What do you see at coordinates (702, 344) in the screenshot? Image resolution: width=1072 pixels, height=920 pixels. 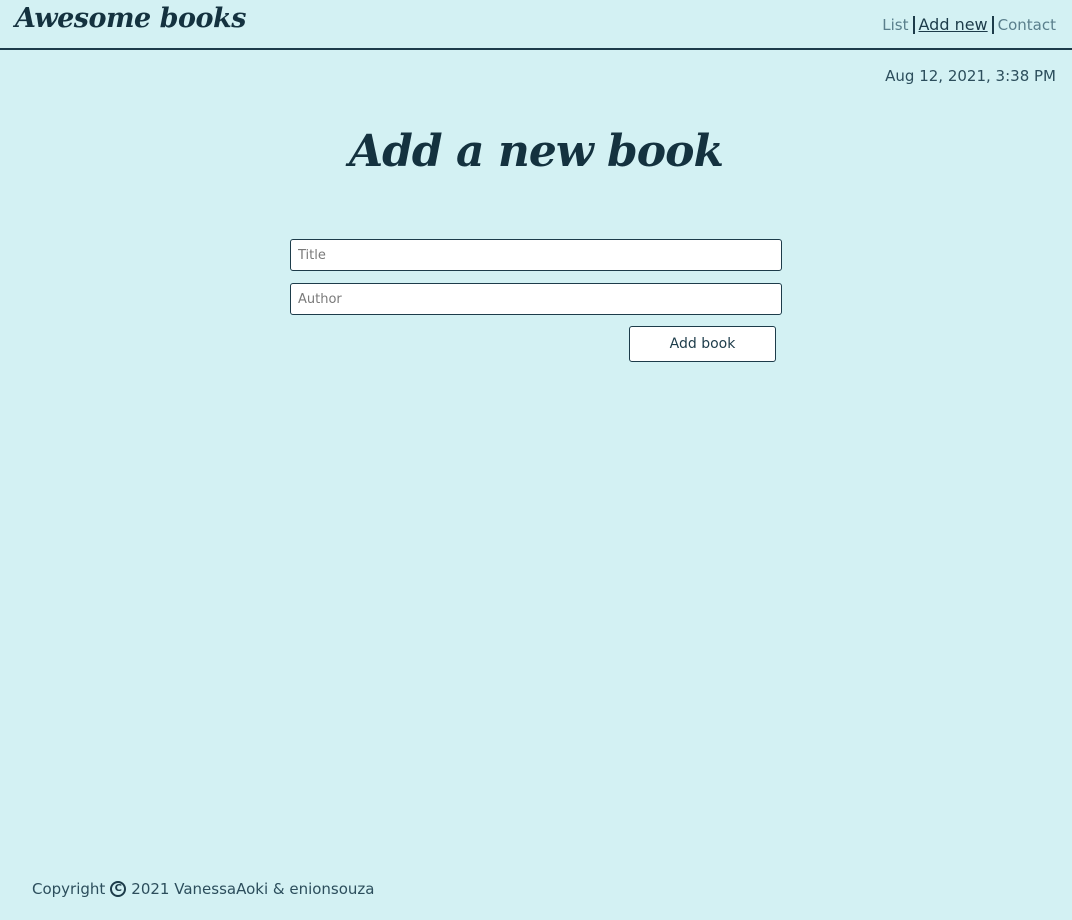 I see `add-book-button: Add book` at bounding box center [702, 344].